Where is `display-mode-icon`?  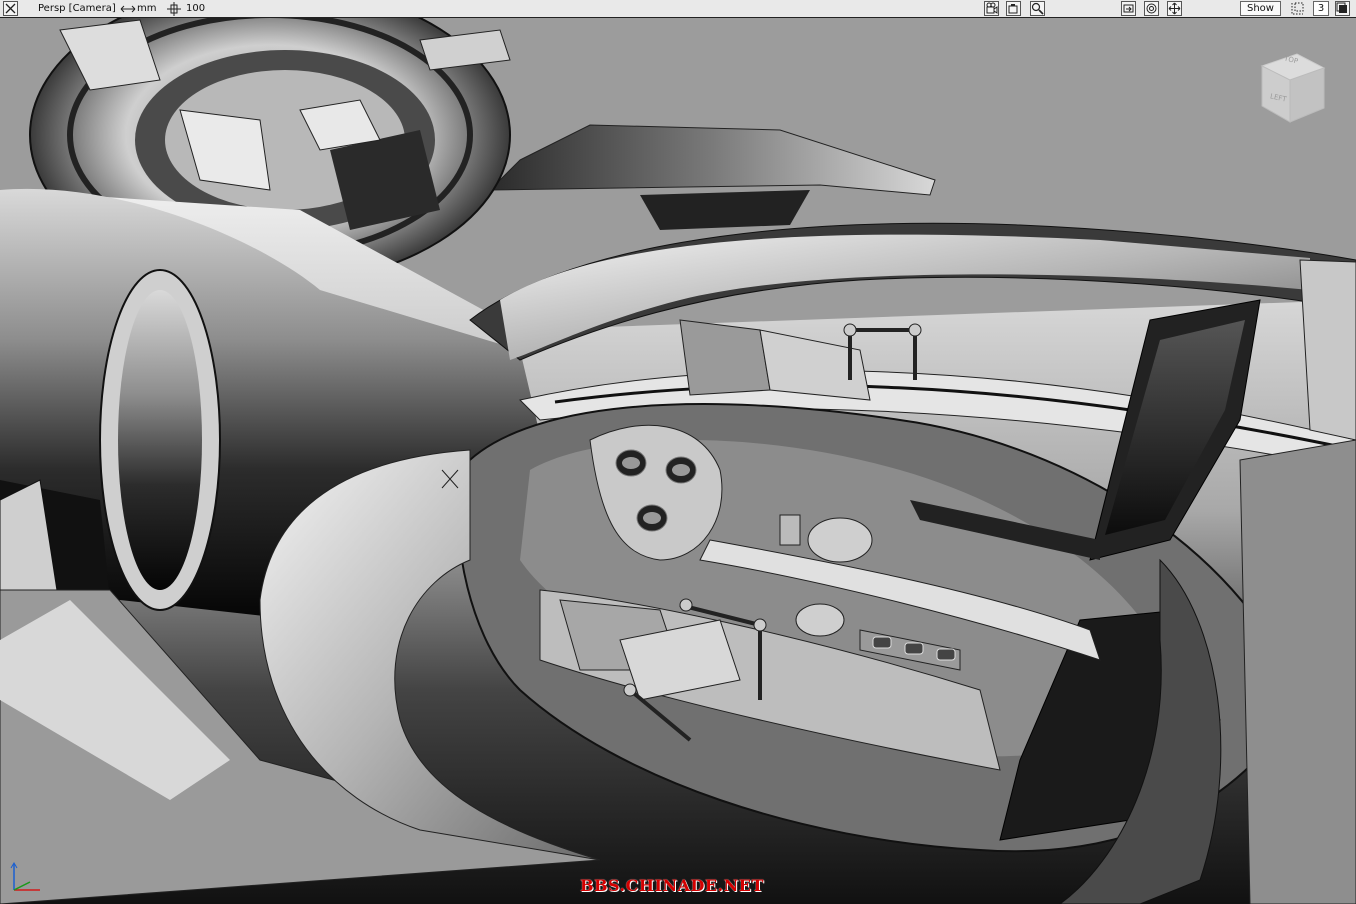 display-mode-icon is located at coordinates (1297, 8).